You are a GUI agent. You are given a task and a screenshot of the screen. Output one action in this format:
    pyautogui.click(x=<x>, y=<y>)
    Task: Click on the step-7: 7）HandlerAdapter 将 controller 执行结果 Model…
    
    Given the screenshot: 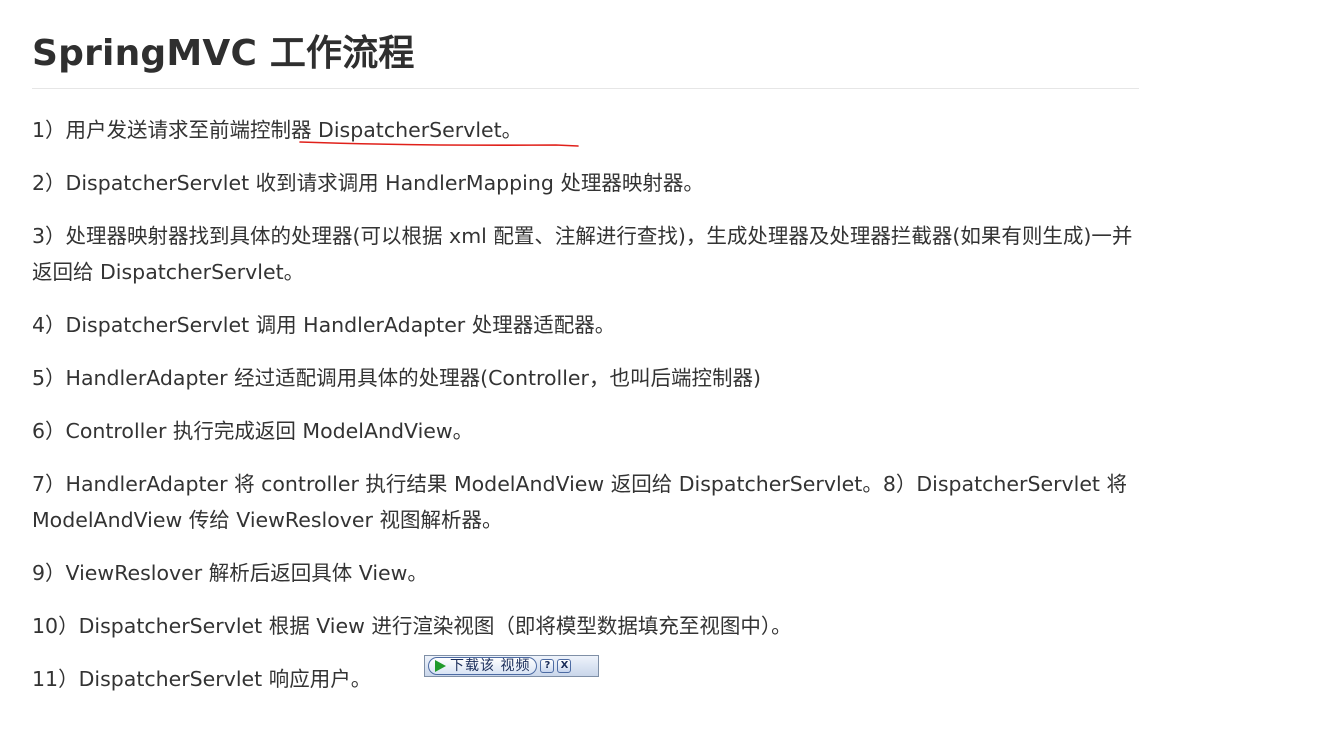 What is the action you would take?
    pyautogui.click(x=579, y=502)
    